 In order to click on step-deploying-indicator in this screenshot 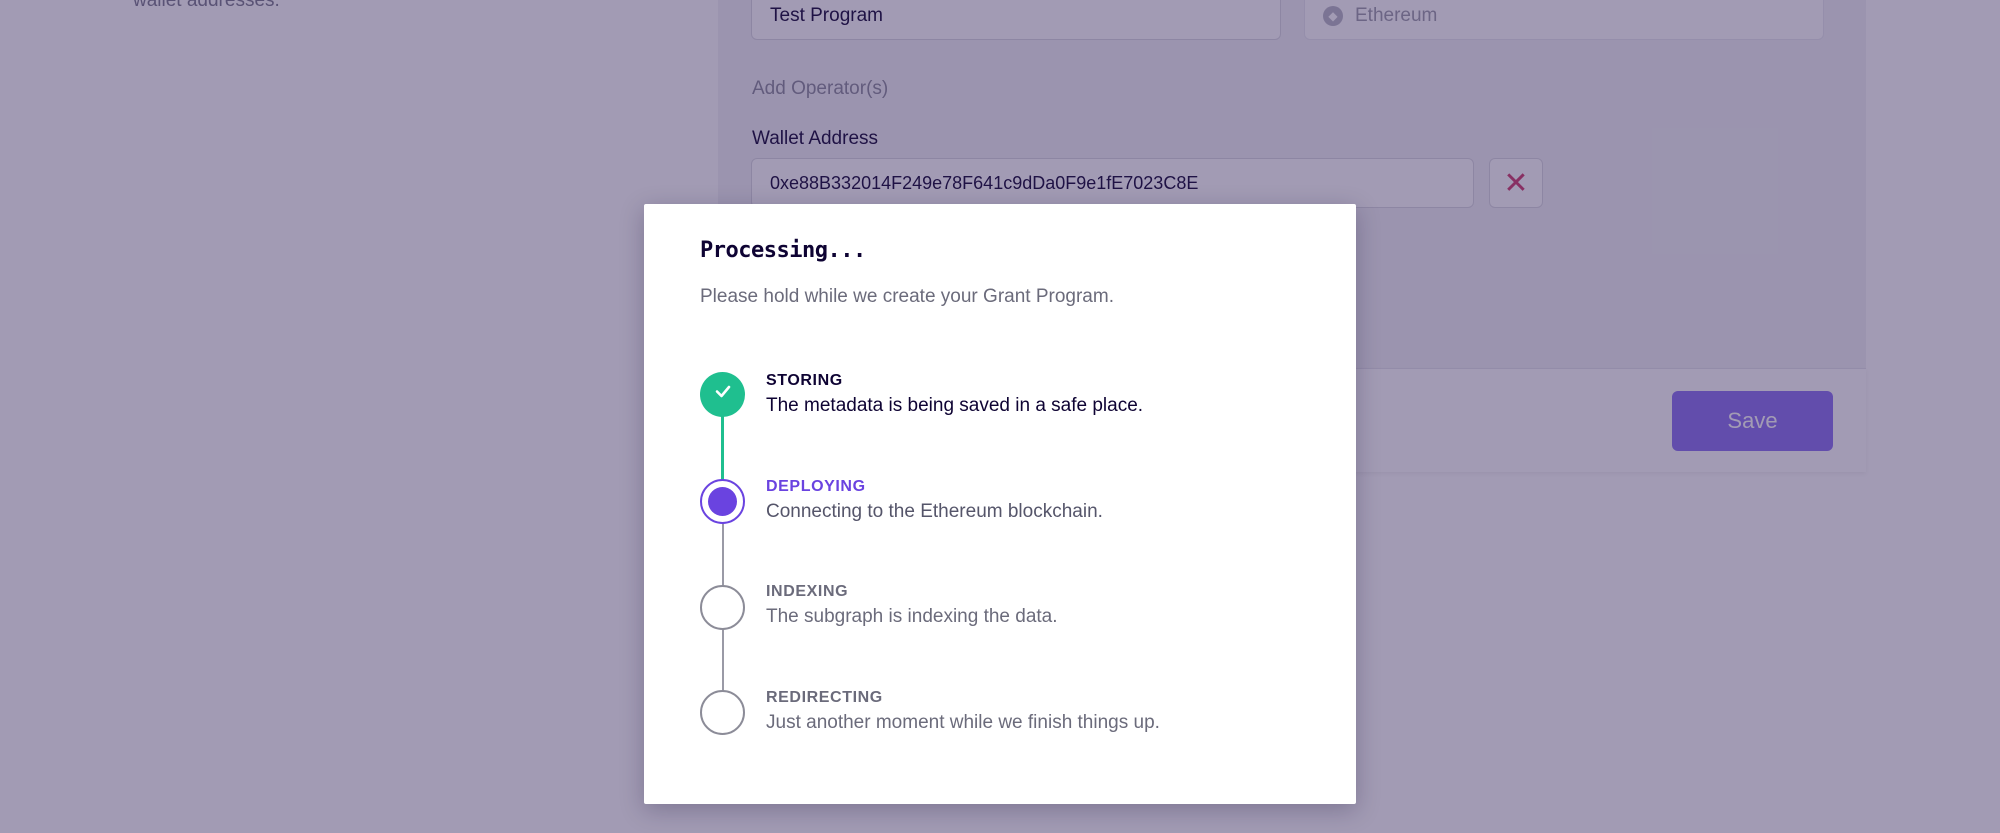, I will do `click(722, 501)`.